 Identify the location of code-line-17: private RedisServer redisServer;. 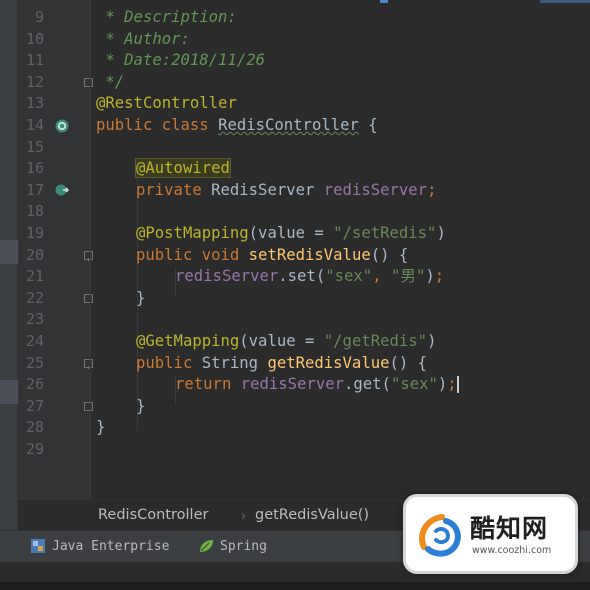
(286, 191).